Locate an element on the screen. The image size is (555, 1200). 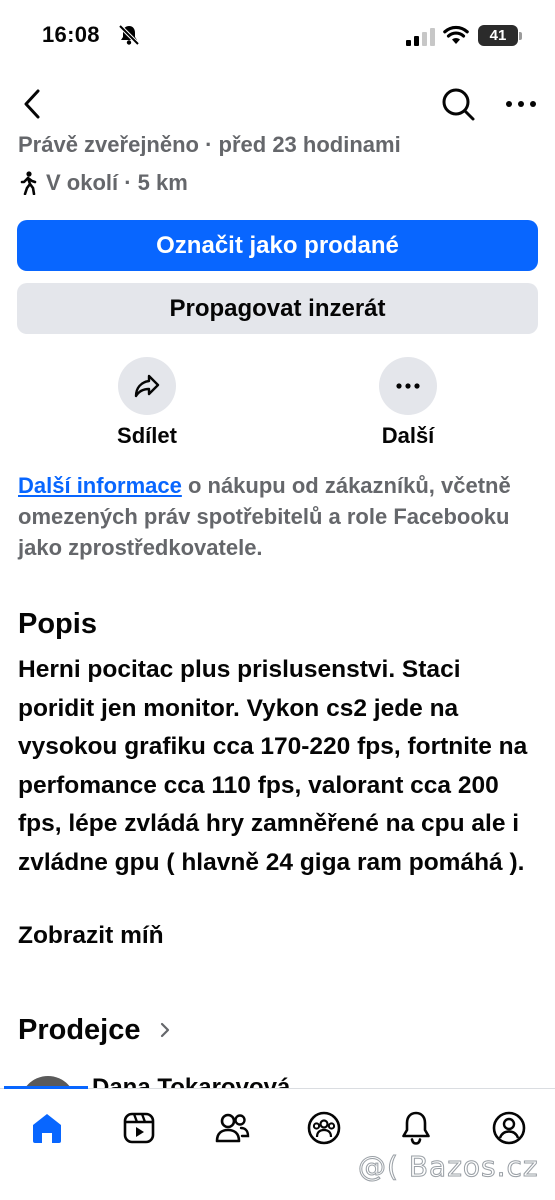
more-label: Další is located at coordinates (408, 435).